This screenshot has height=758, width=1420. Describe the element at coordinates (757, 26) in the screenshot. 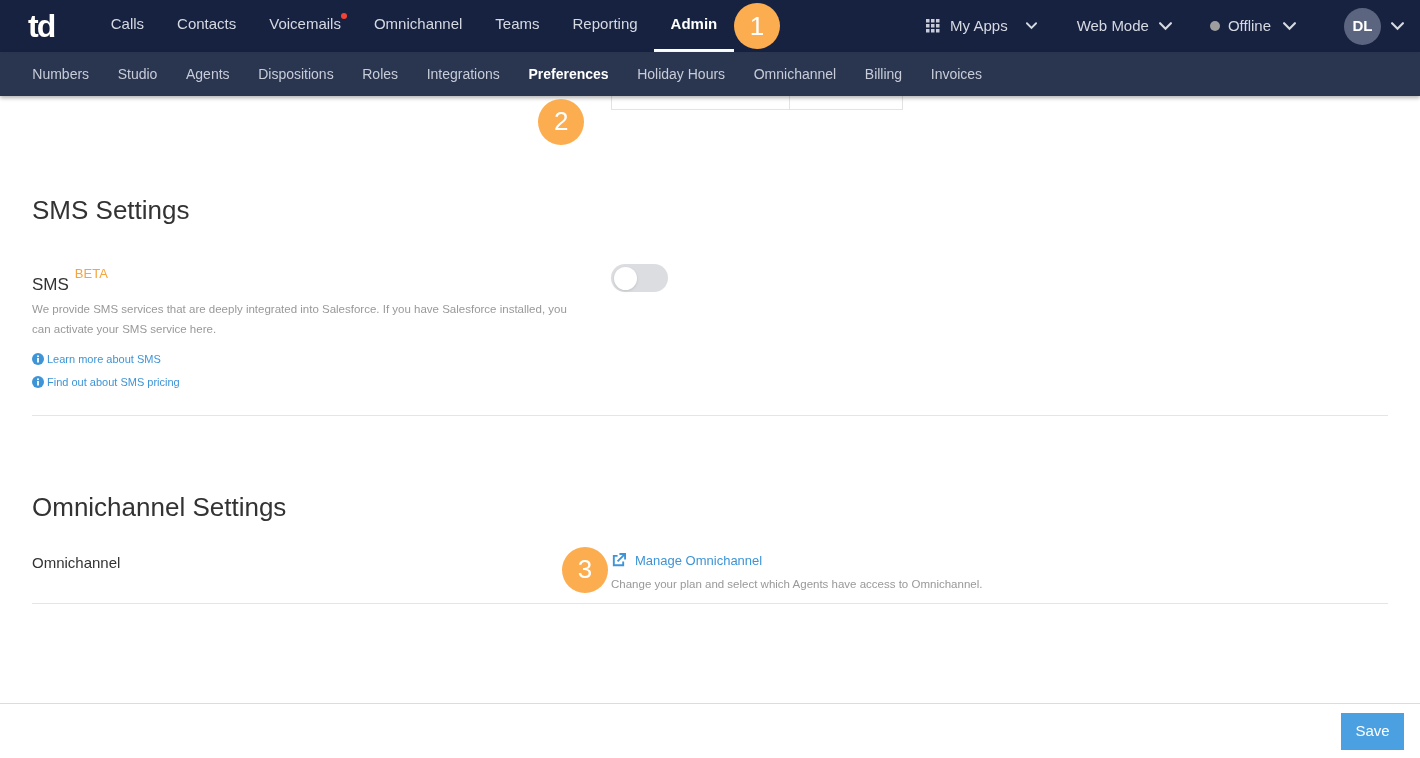

I see `step-number-badge: 1` at that location.